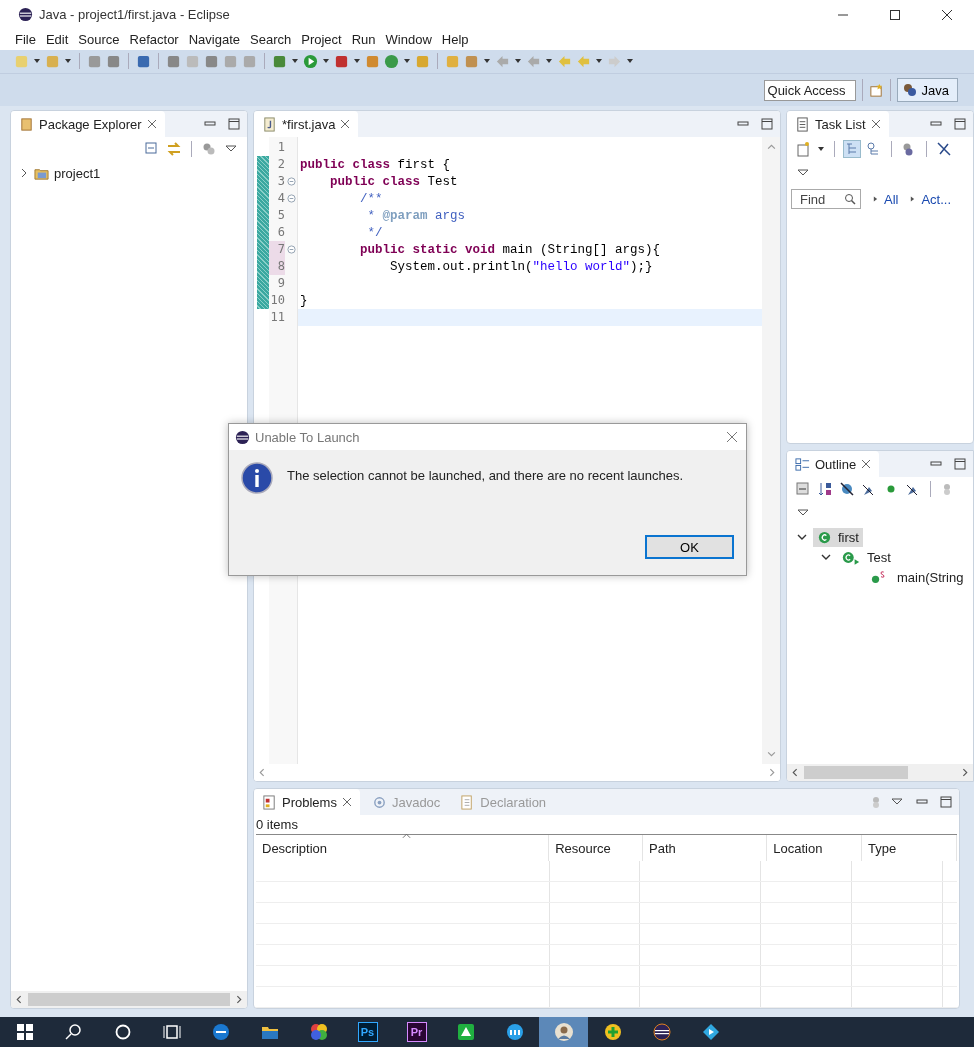  I want to click on tab-label: Package Explorer, so click(90, 124).